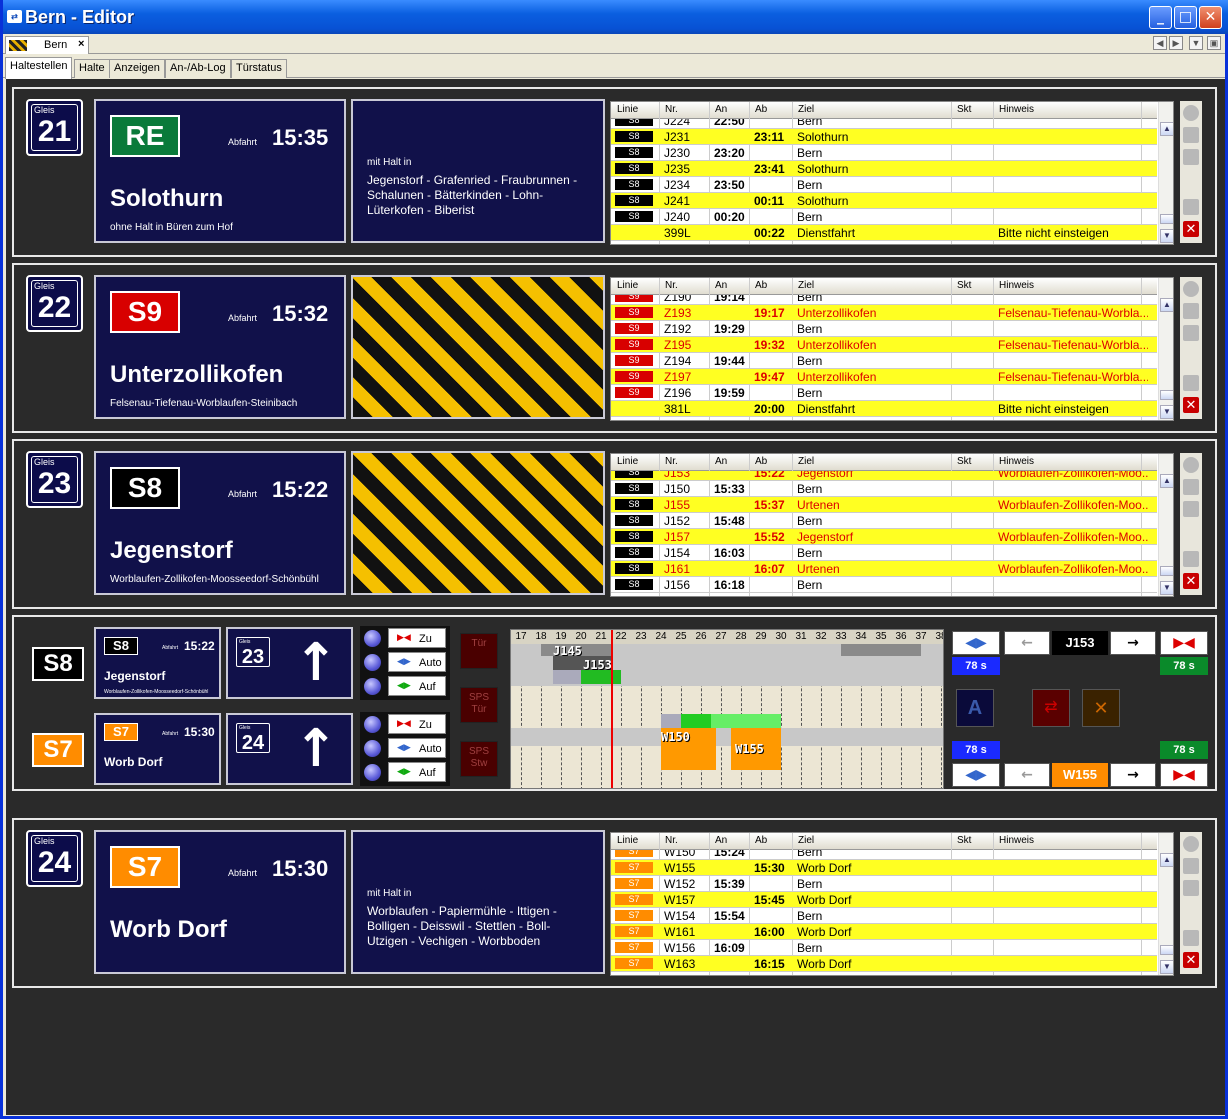  Describe the element at coordinates (1176, 43) in the screenshot. I see `tab-scroll-right-icon: ▶` at that location.